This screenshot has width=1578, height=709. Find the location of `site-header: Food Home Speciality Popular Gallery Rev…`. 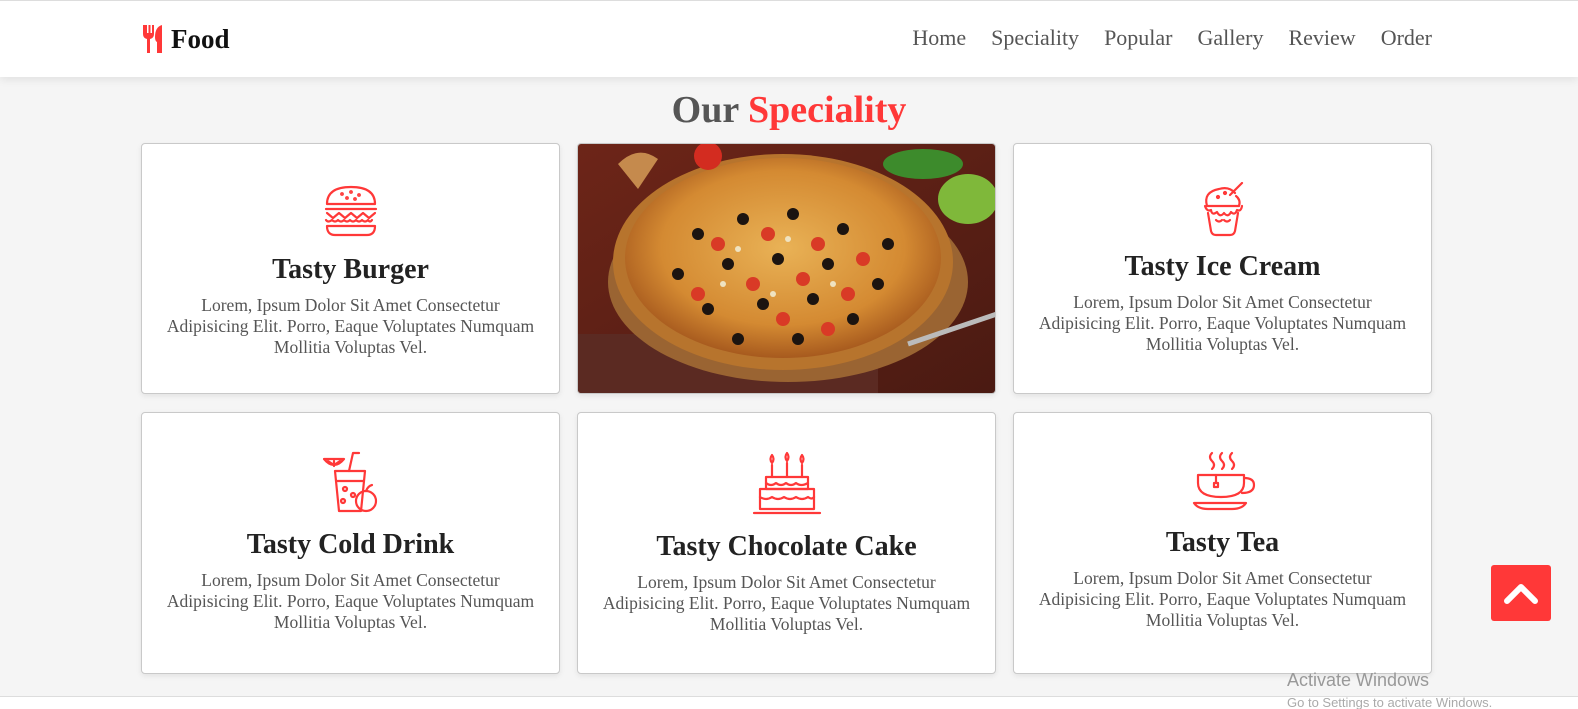

site-header: Food Home Speciality Popular Gallery Rev… is located at coordinates (789, 38).